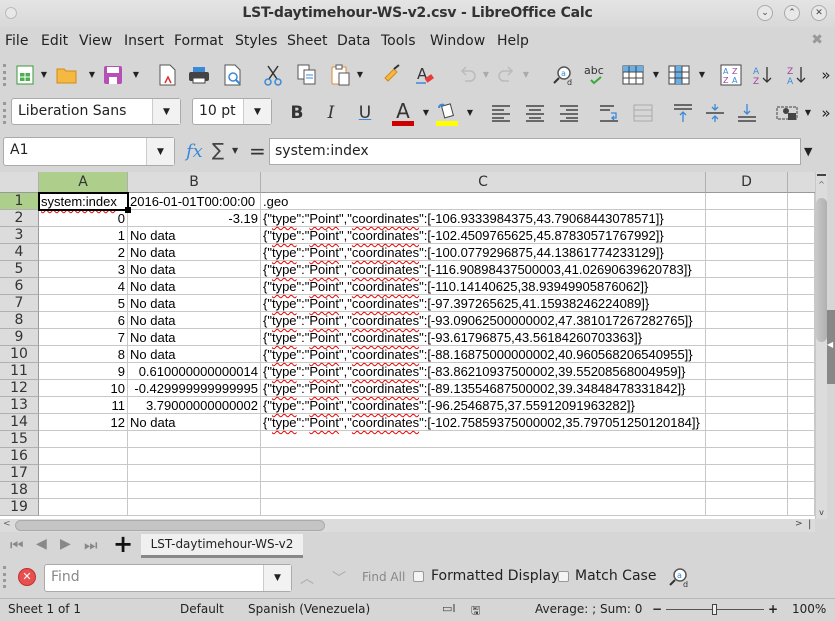  What do you see at coordinates (398, 41) in the screenshot?
I see `menu-tools: Tools` at bounding box center [398, 41].